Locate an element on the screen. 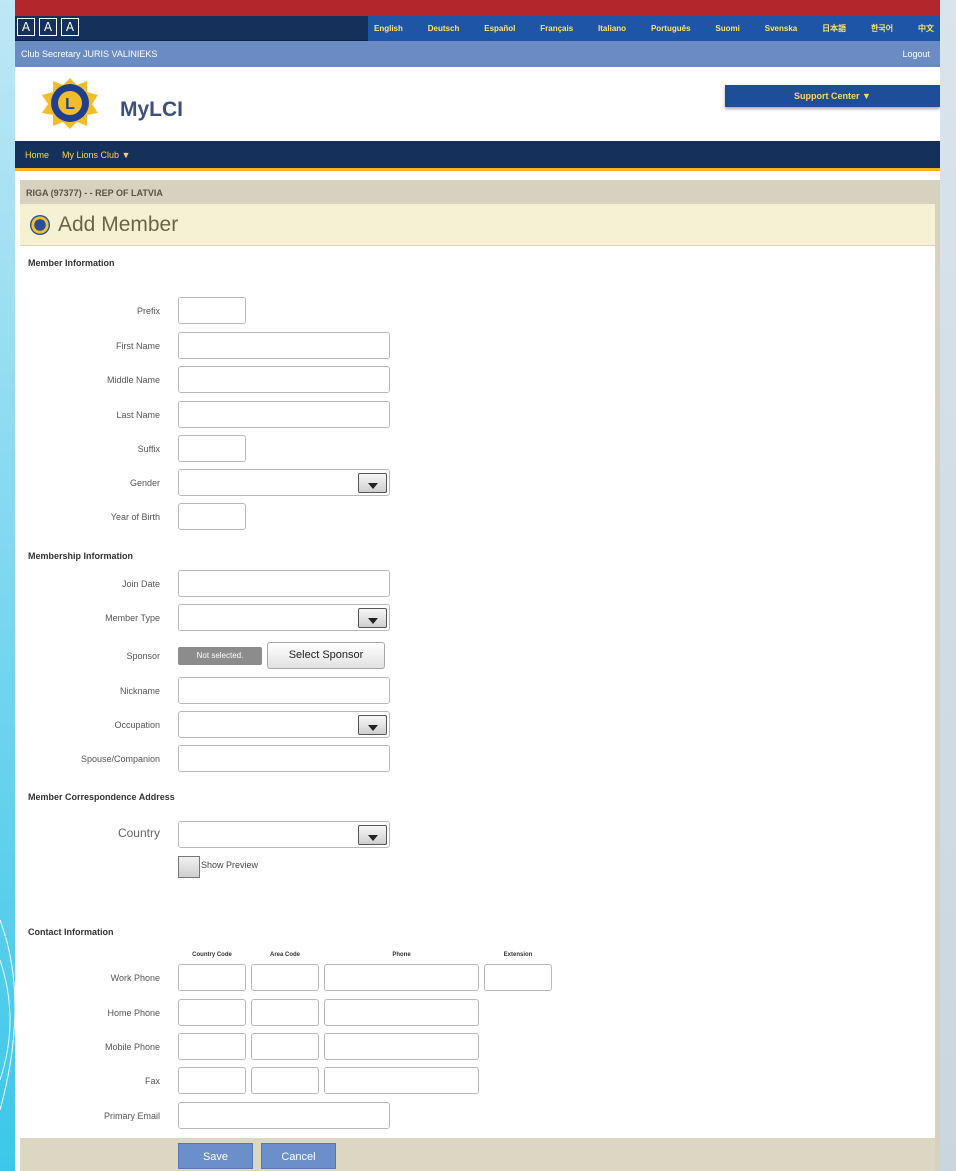 The height and width of the screenshot is (1171, 956). lang-francais: Français is located at coordinates (556, 28).